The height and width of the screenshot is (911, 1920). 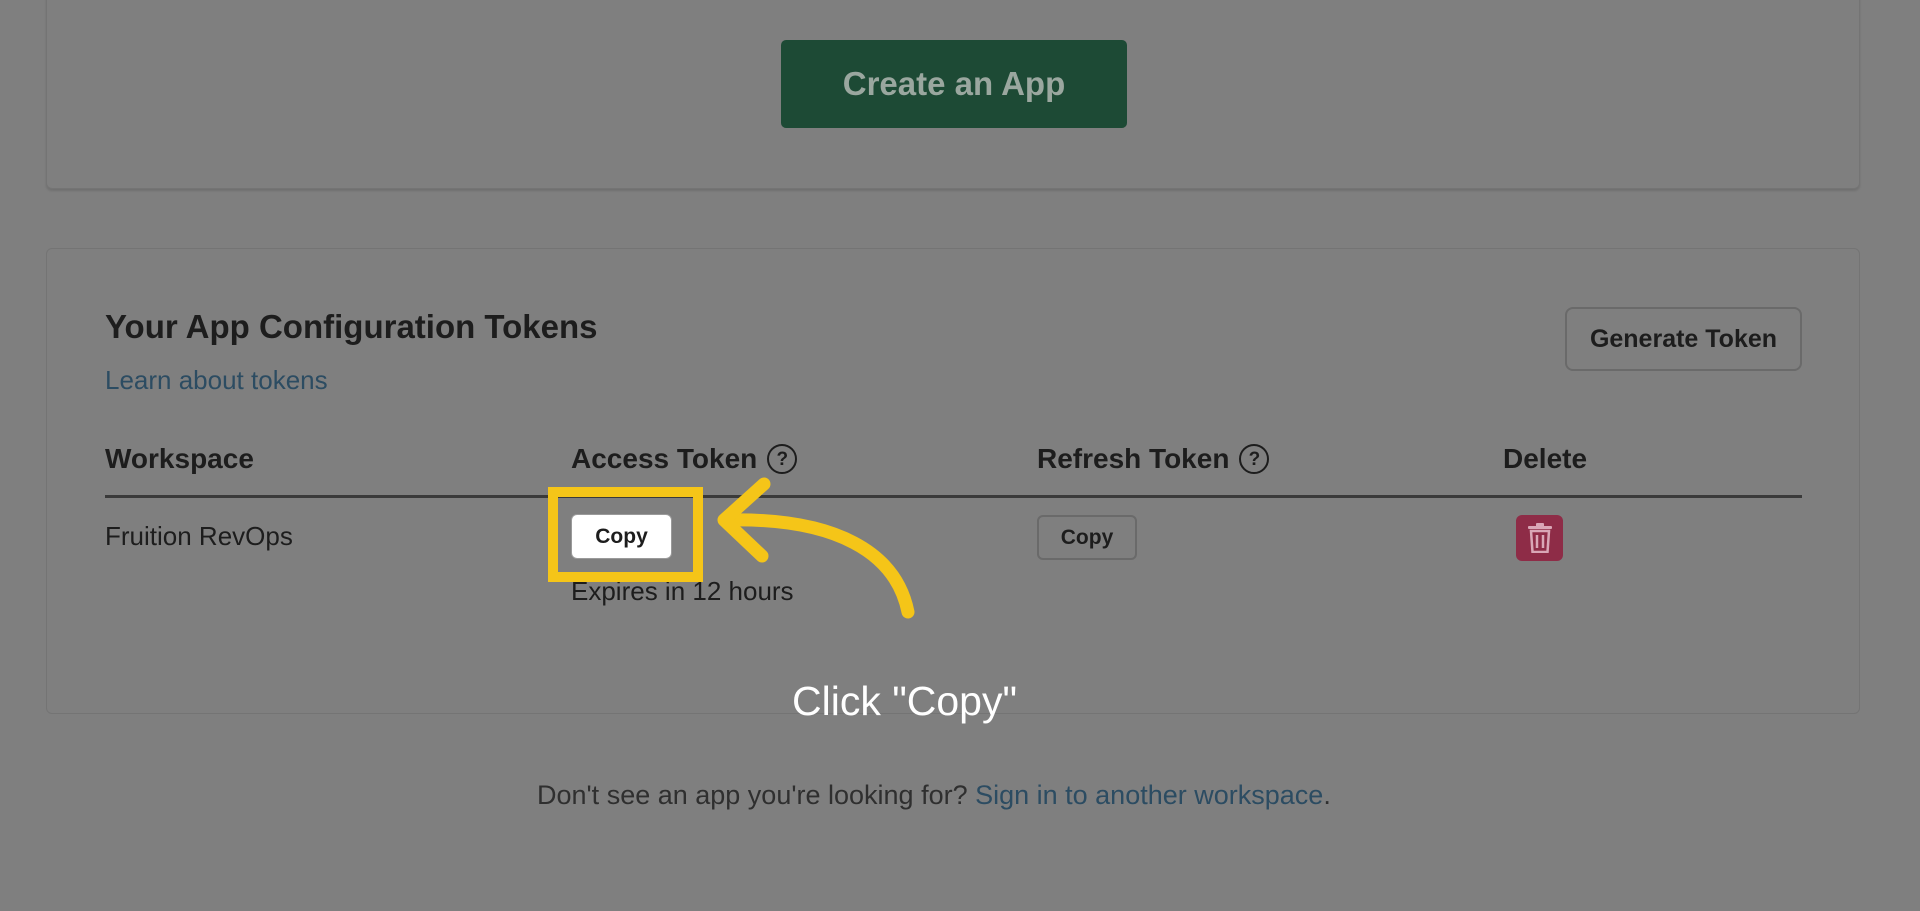 I want to click on click-copy-instruction: Click "Copy", so click(x=905, y=701).